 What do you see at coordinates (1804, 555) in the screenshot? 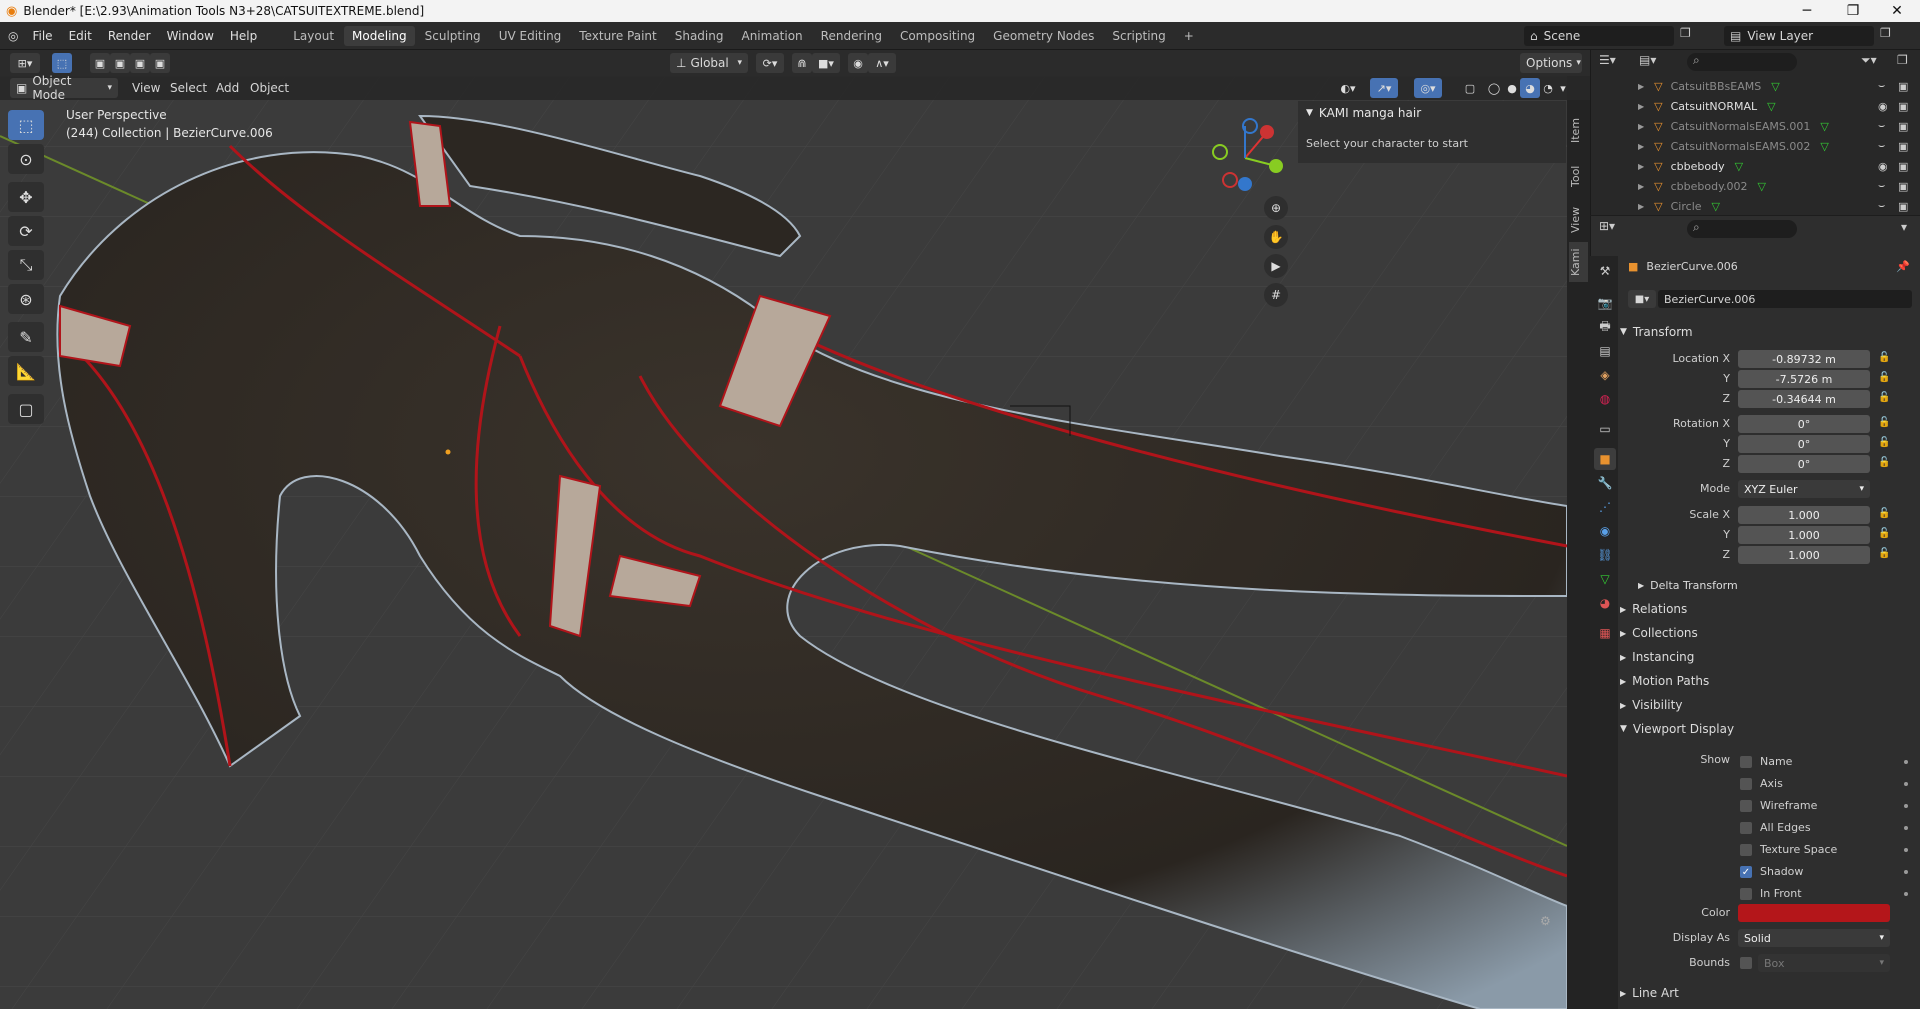
I see `scale-z-field: 1.000` at bounding box center [1804, 555].